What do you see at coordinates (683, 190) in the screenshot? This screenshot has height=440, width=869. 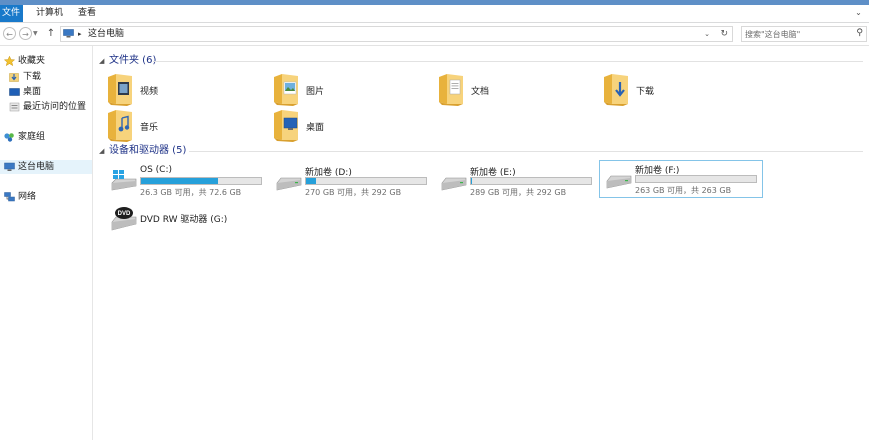 I see `drive-space-info: 263 GB 可用，共 263 GB` at bounding box center [683, 190].